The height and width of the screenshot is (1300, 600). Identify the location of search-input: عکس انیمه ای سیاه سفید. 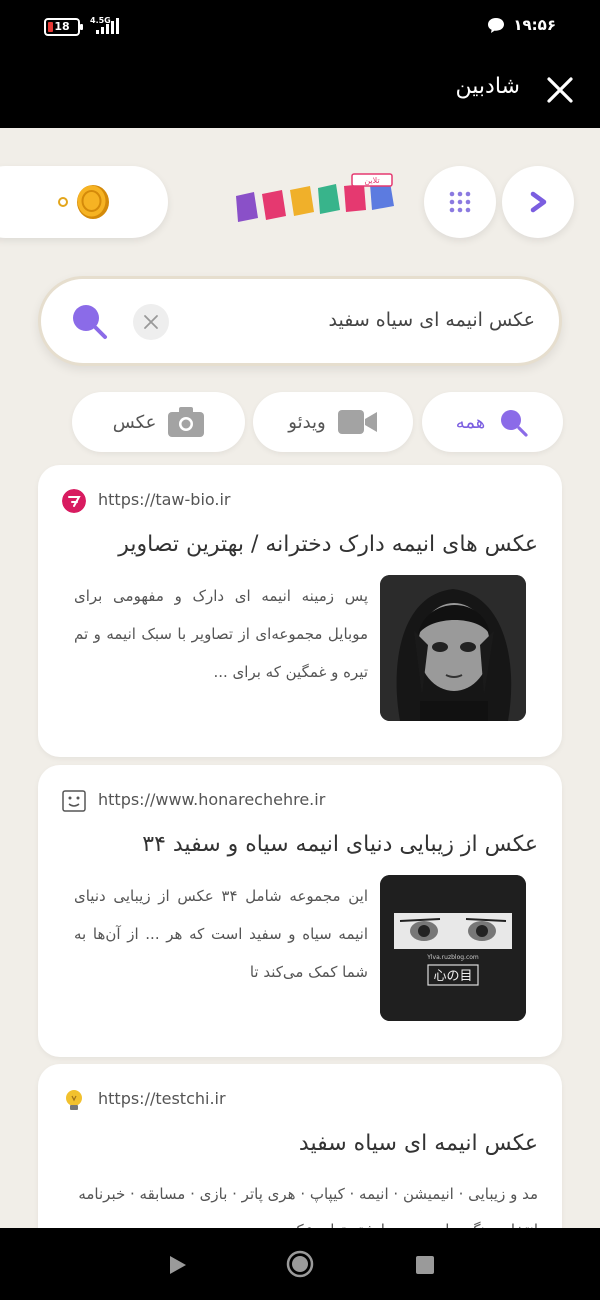
(432, 320).